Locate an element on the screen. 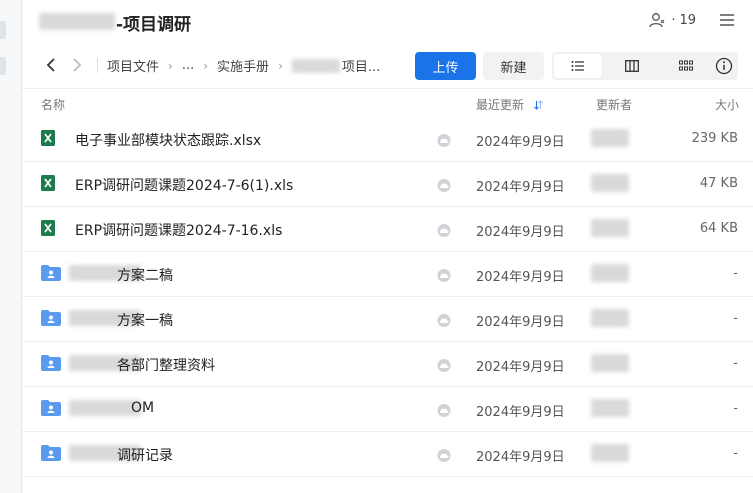  grid-view-icon is located at coordinates (686, 65).